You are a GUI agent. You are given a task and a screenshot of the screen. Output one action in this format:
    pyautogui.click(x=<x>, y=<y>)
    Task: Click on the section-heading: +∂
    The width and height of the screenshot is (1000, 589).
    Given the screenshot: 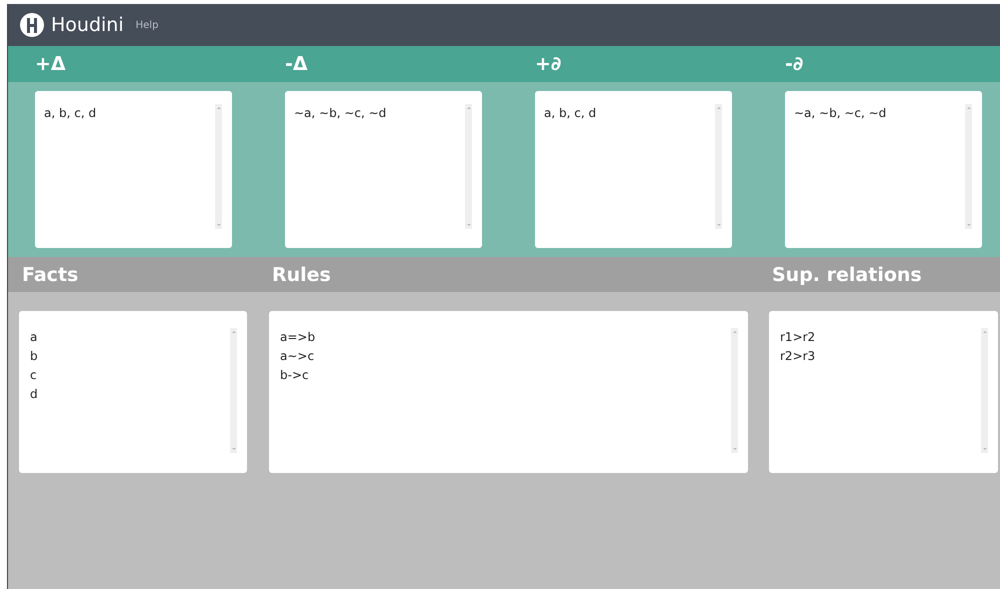 What is the action you would take?
    pyautogui.click(x=548, y=64)
    